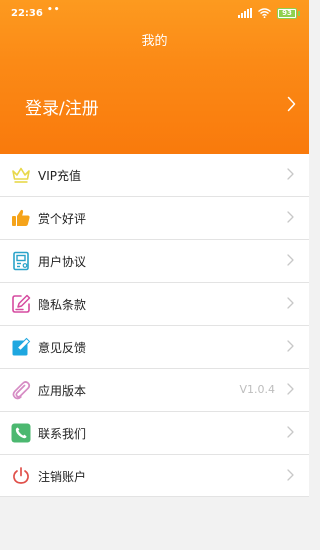  I want to click on menu-item-label: 用户协议, so click(62, 262).